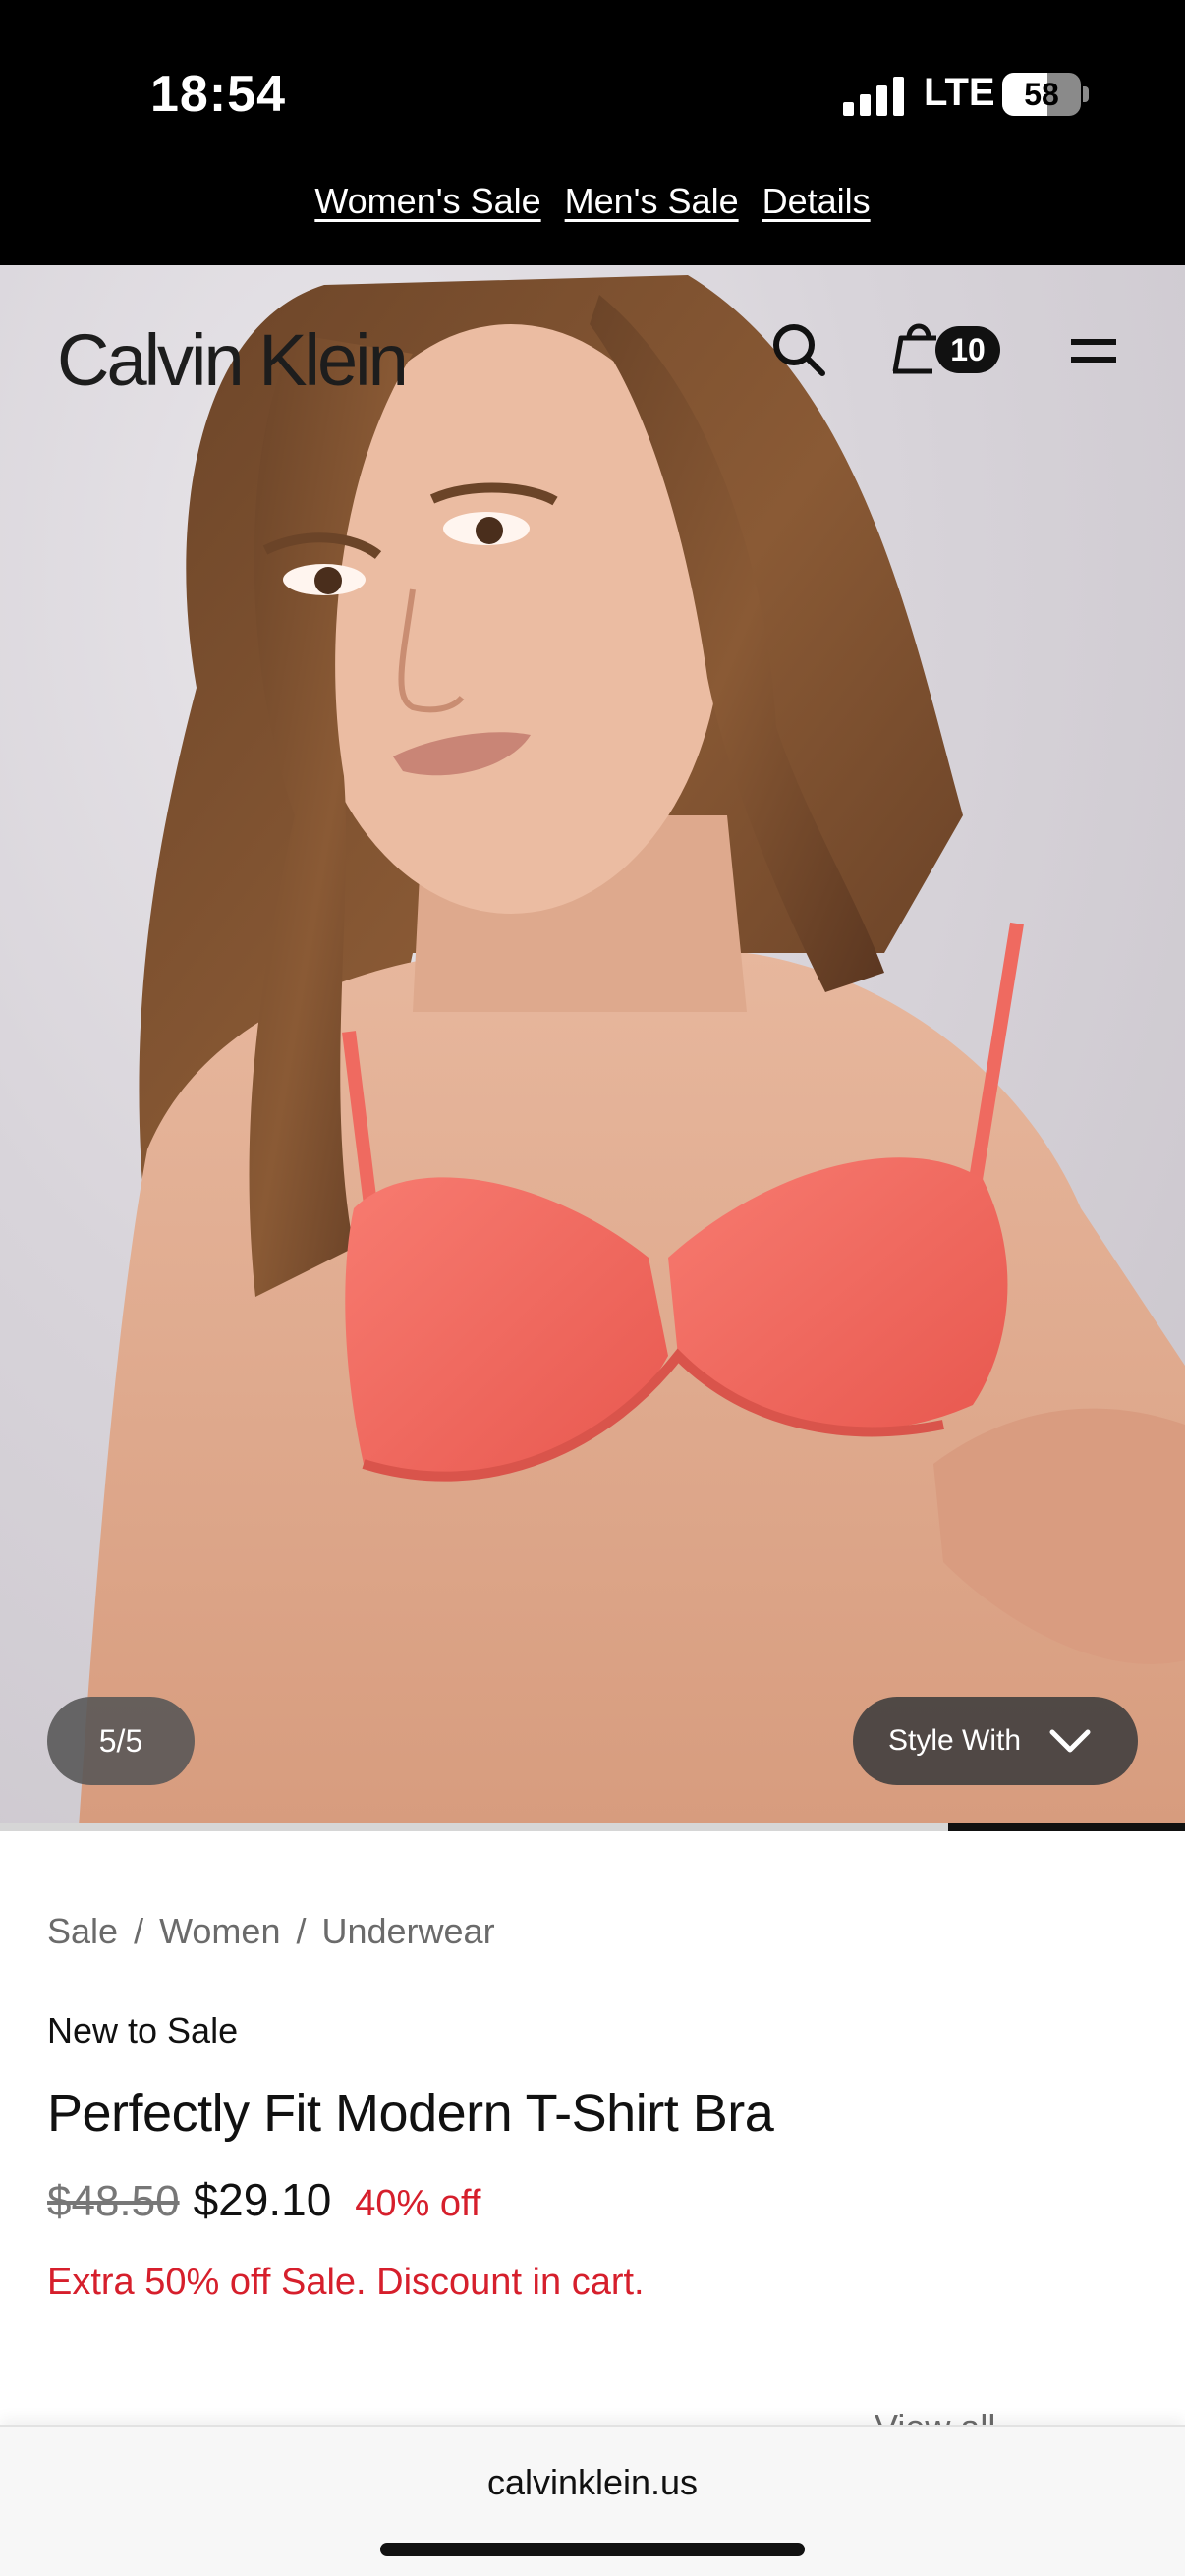 The width and height of the screenshot is (1185, 2576). Describe the element at coordinates (121, 1741) in the screenshot. I see `image-counter: 5/5` at that location.